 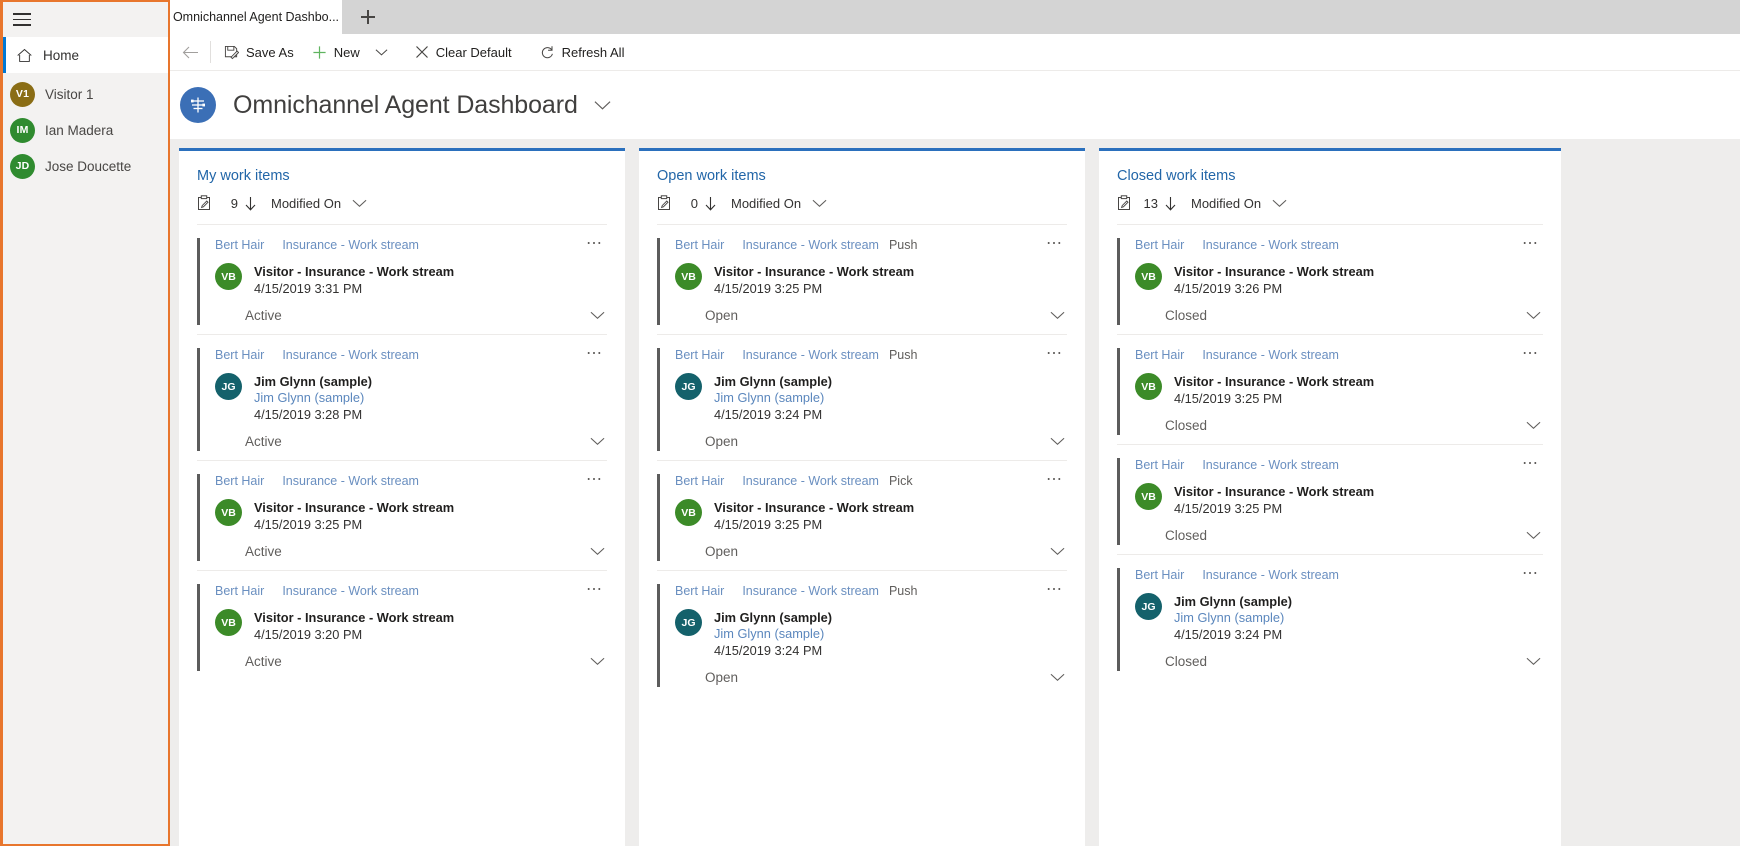 I want to click on new-button: New, so click(x=336, y=52).